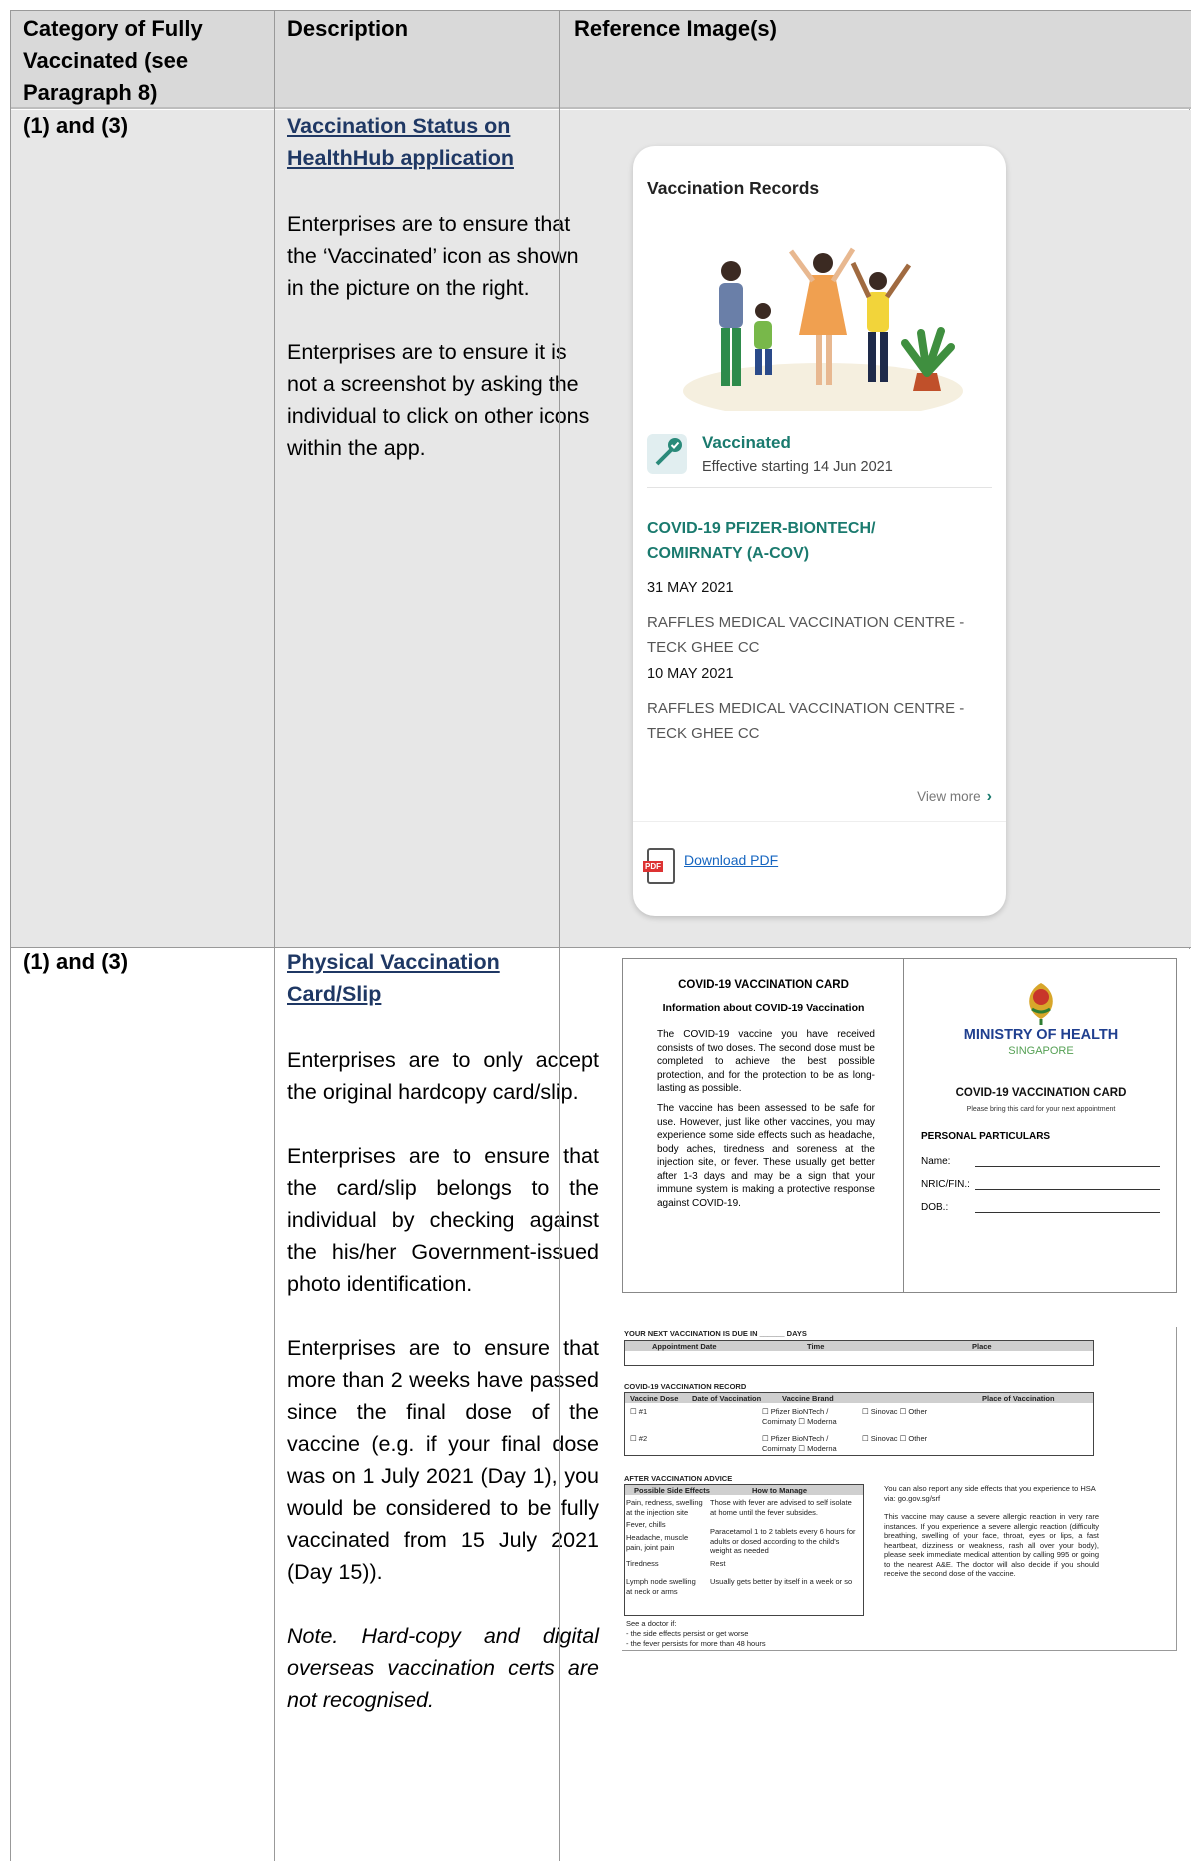  Describe the element at coordinates (657, 1542) in the screenshot. I see `side-effect: Headache, muscle pain, joint pain` at that location.